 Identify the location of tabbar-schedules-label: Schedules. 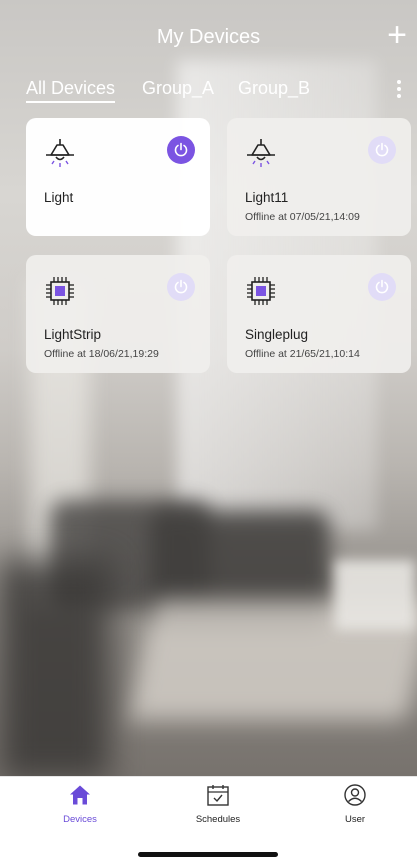
(218, 819).